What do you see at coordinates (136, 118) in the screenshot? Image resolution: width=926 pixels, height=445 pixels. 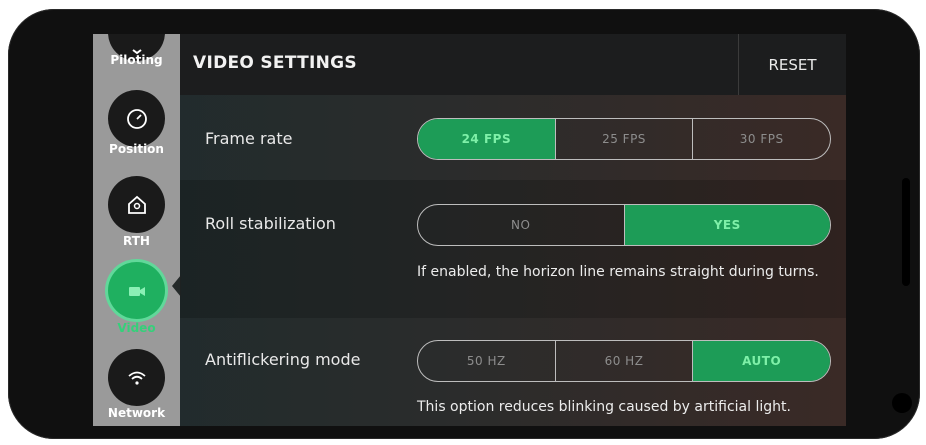 I see `compass-icon` at bounding box center [136, 118].